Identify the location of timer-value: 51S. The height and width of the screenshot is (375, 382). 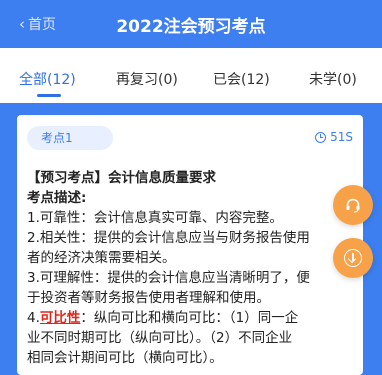
(341, 137).